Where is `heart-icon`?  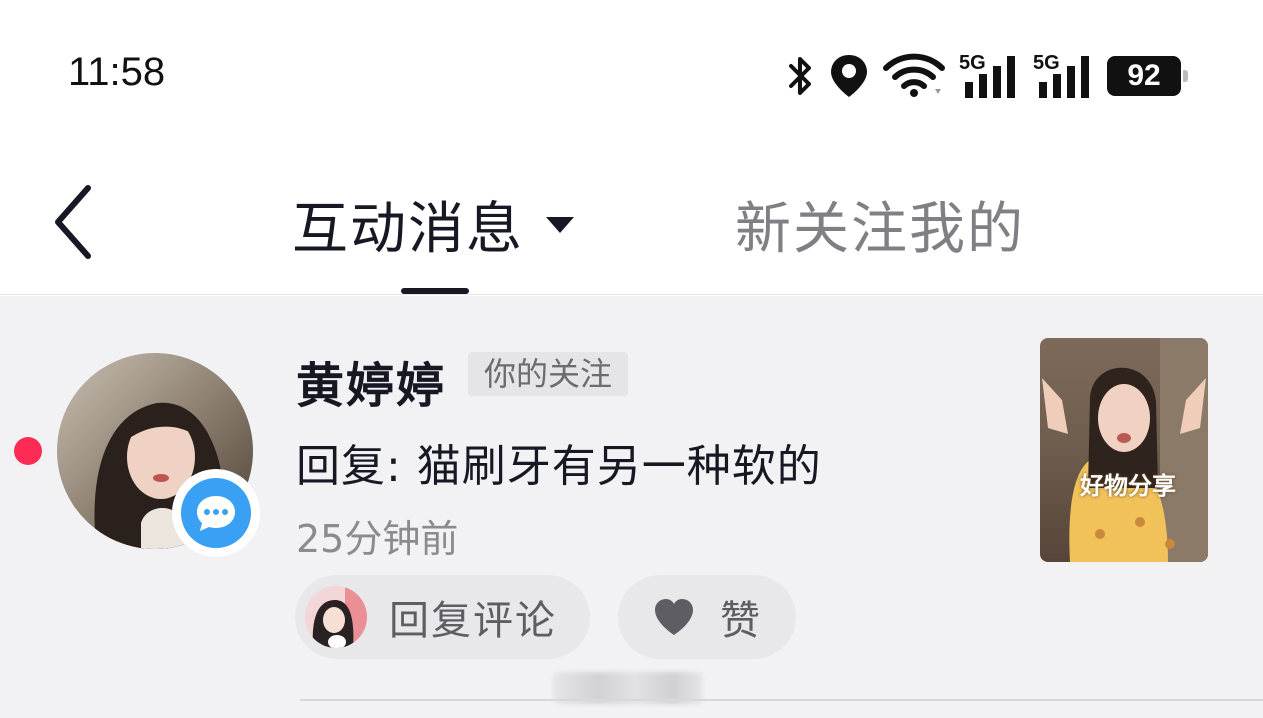
heart-icon is located at coordinates (674, 617).